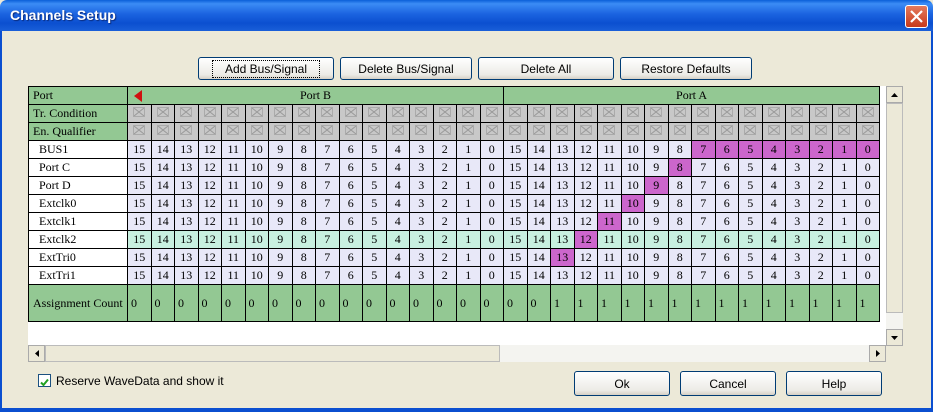 The height and width of the screenshot is (412, 933). What do you see at coordinates (78, 221) in the screenshot?
I see `signal-name: Extclk1` at bounding box center [78, 221].